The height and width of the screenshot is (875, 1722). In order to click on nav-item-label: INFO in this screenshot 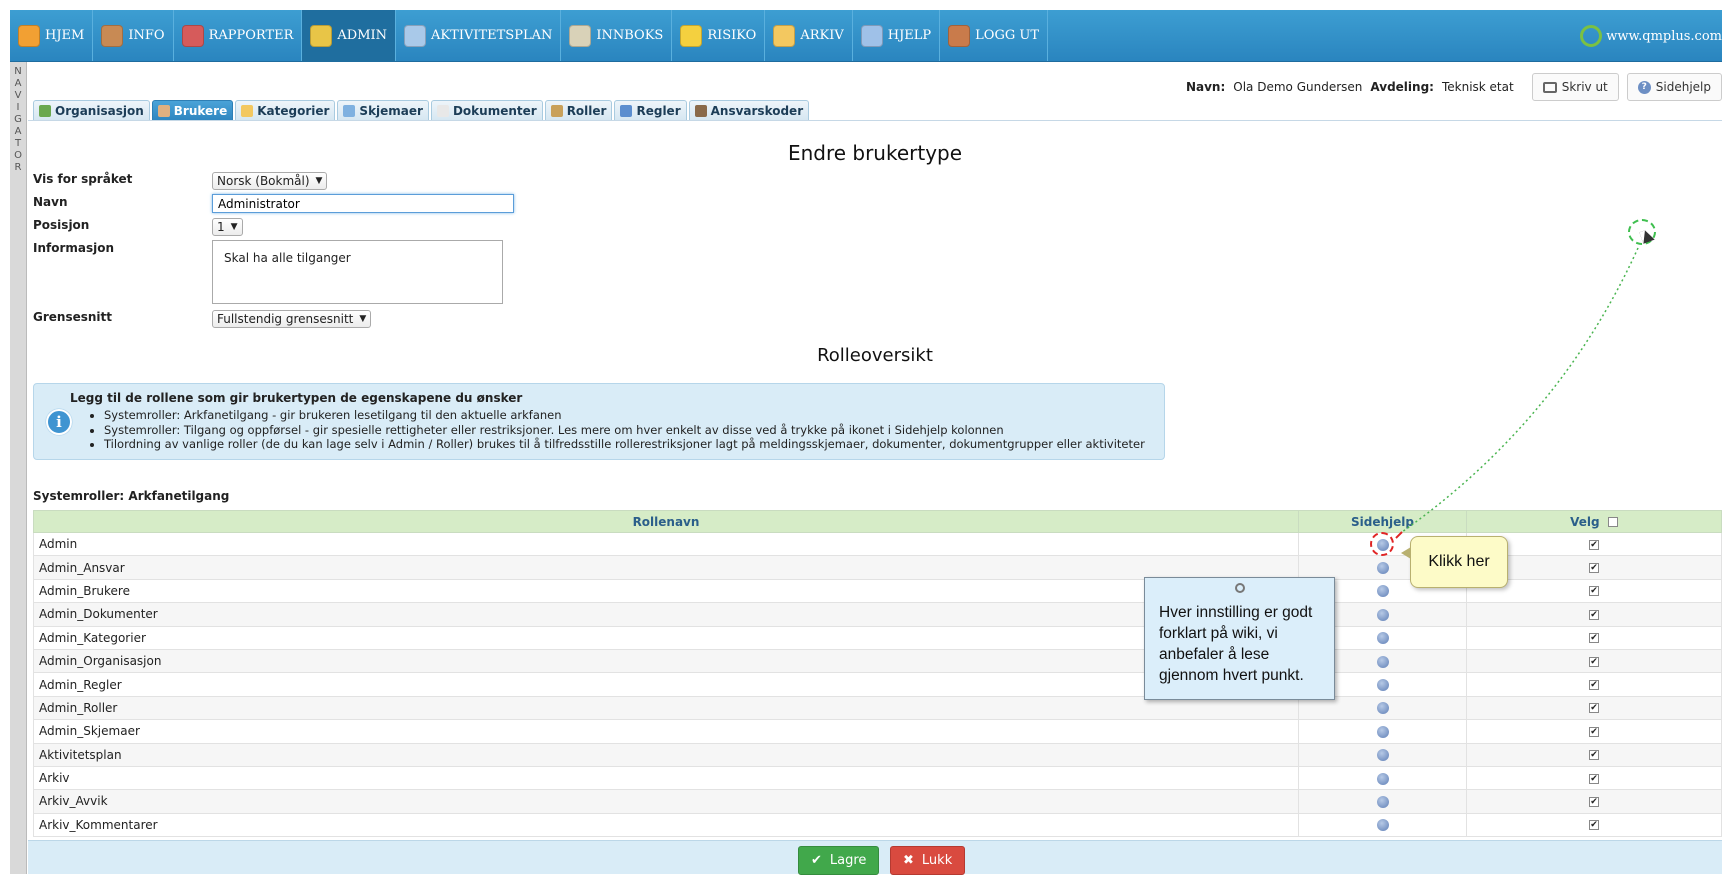, I will do `click(146, 35)`.